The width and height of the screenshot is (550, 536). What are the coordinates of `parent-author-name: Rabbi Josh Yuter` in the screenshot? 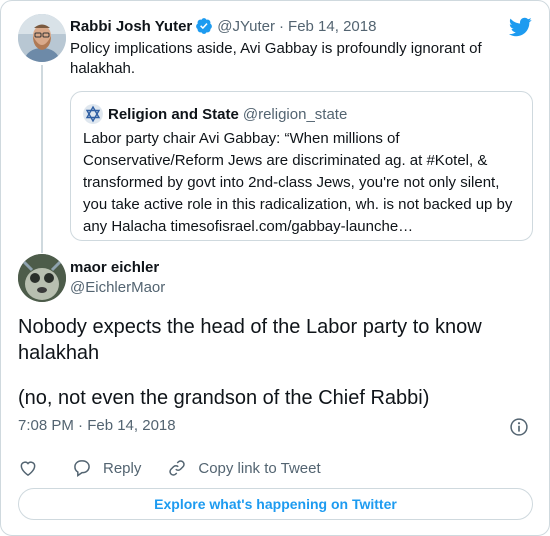 It's located at (131, 26).